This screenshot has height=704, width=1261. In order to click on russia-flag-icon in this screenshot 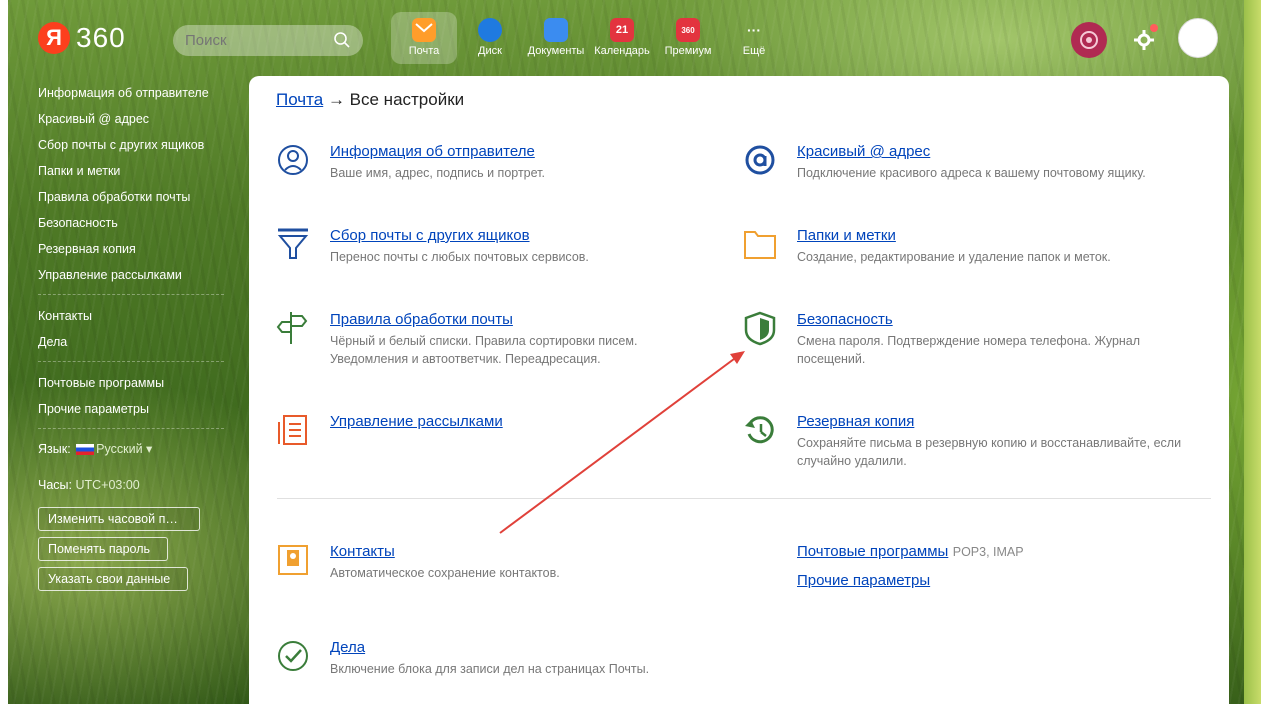, I will do `click(85, 450)`.